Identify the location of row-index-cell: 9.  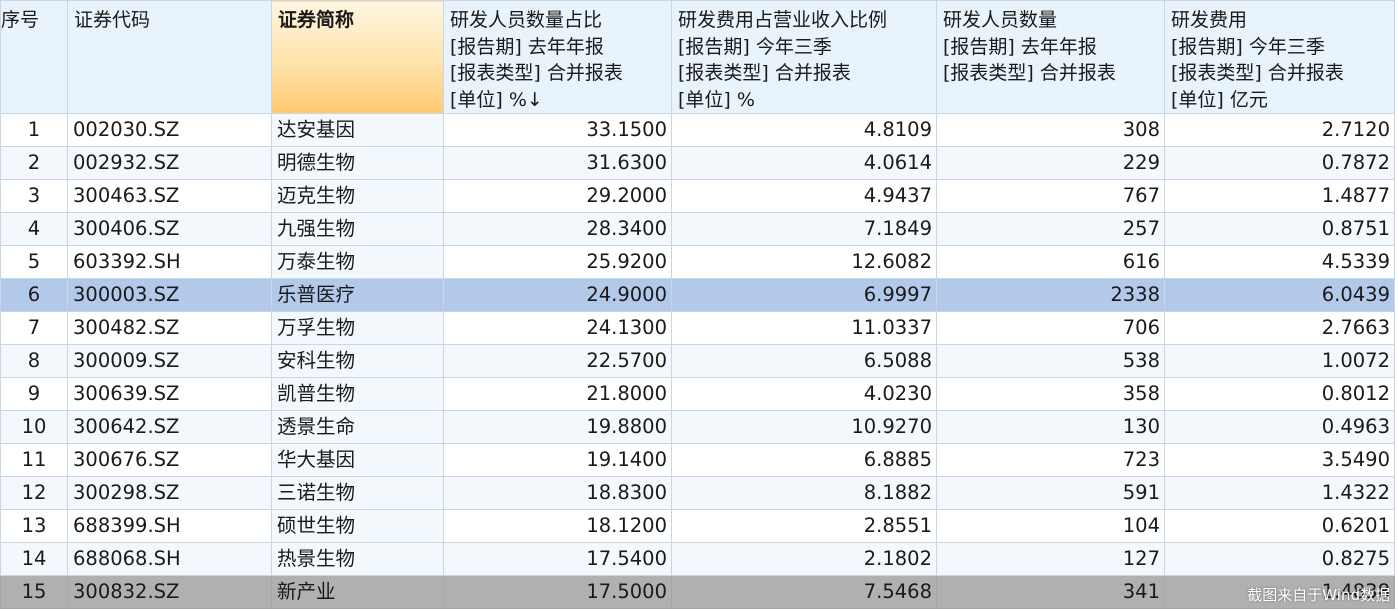
(34, 394).